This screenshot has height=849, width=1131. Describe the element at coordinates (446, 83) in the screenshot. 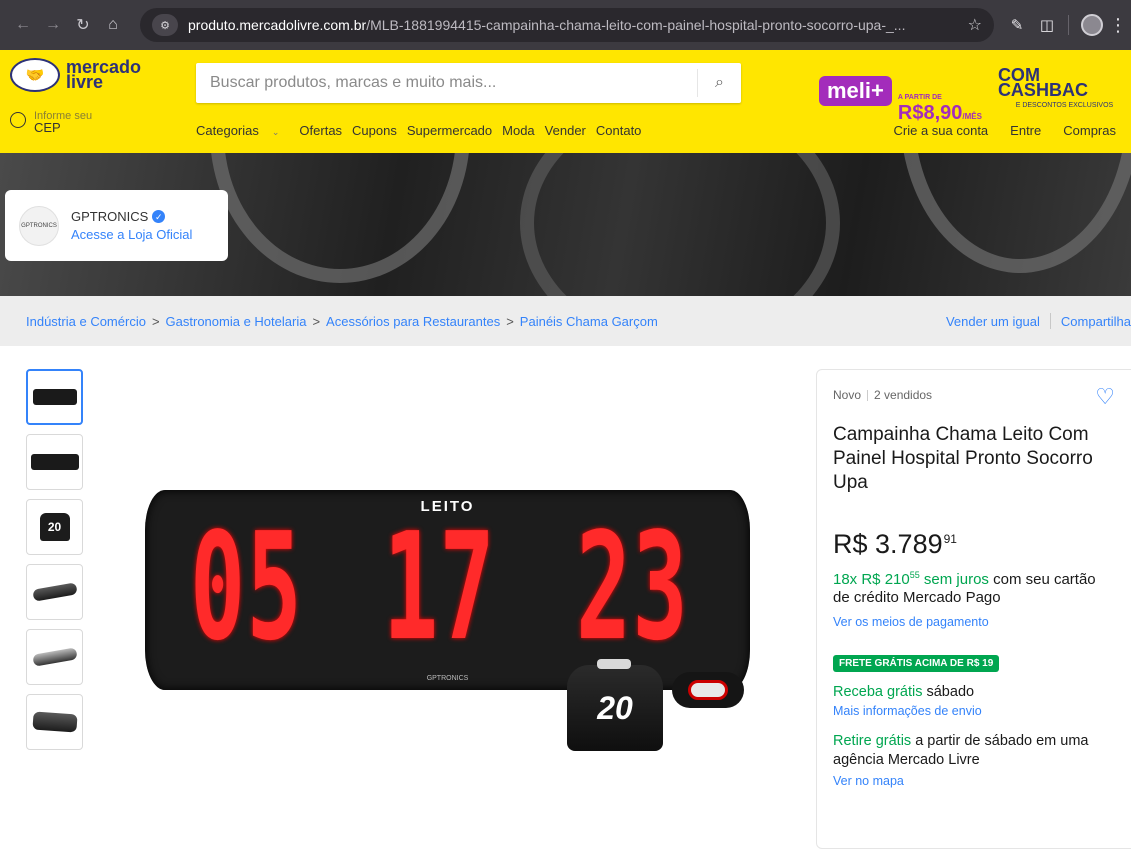

I see `search-input` at that location.